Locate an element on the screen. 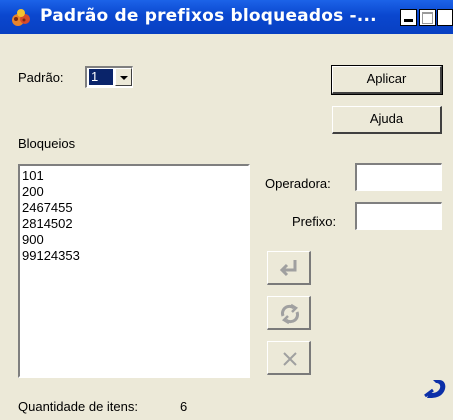 Image resolution: width=453 pixels, height=420 pixels. remove-button is located at coordinates (289, 358).